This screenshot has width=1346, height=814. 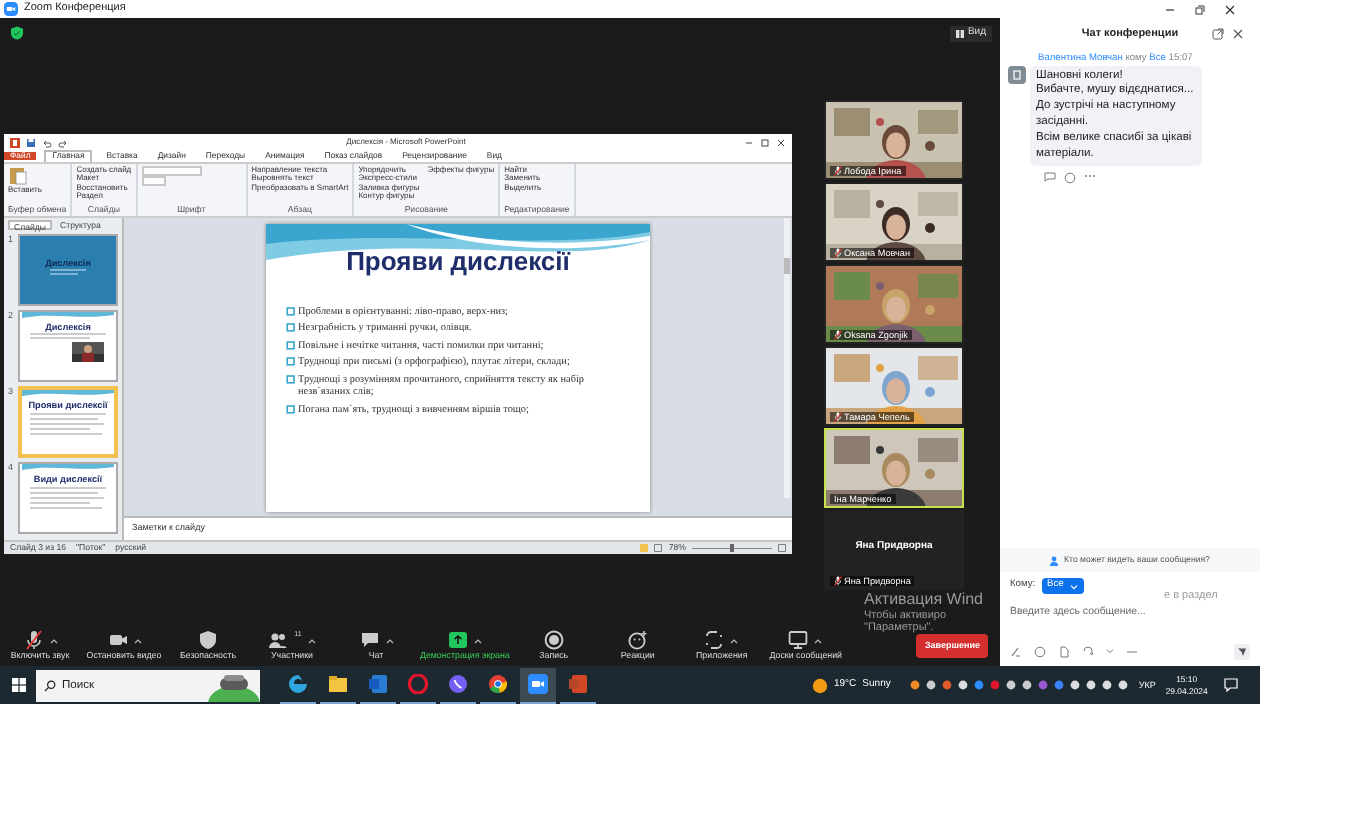 I want to click on chat-bubble-icon, so click(x=369, y=640).